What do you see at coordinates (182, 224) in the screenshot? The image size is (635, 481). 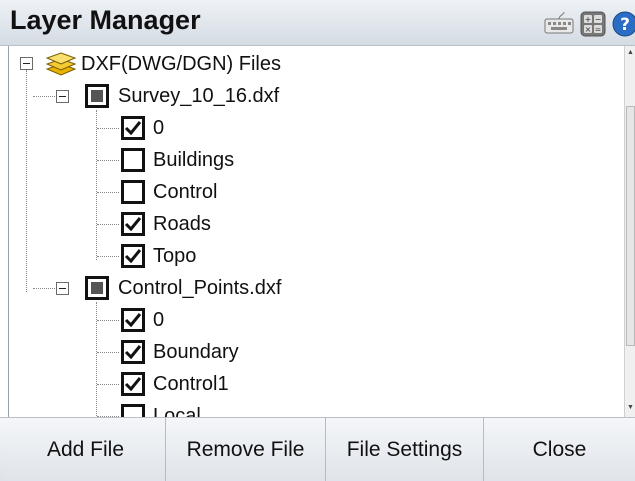 I see `layer-label: Roads` at bounding box center [182, 224].